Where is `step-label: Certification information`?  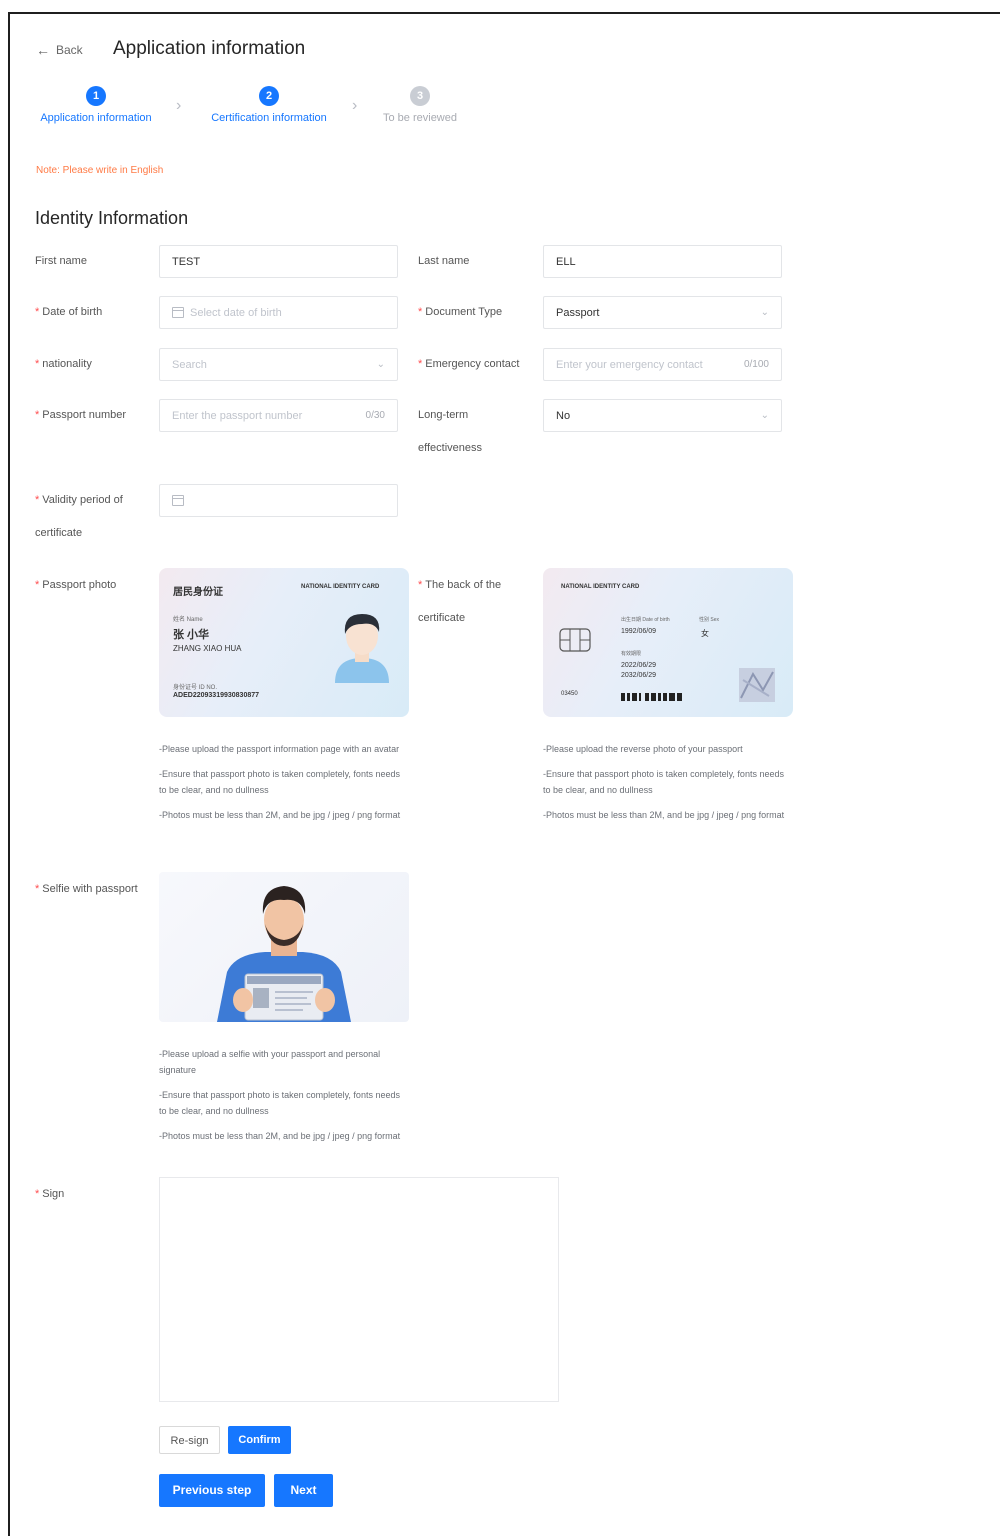
step-label: Certification information is located at coordinates (269, 118).